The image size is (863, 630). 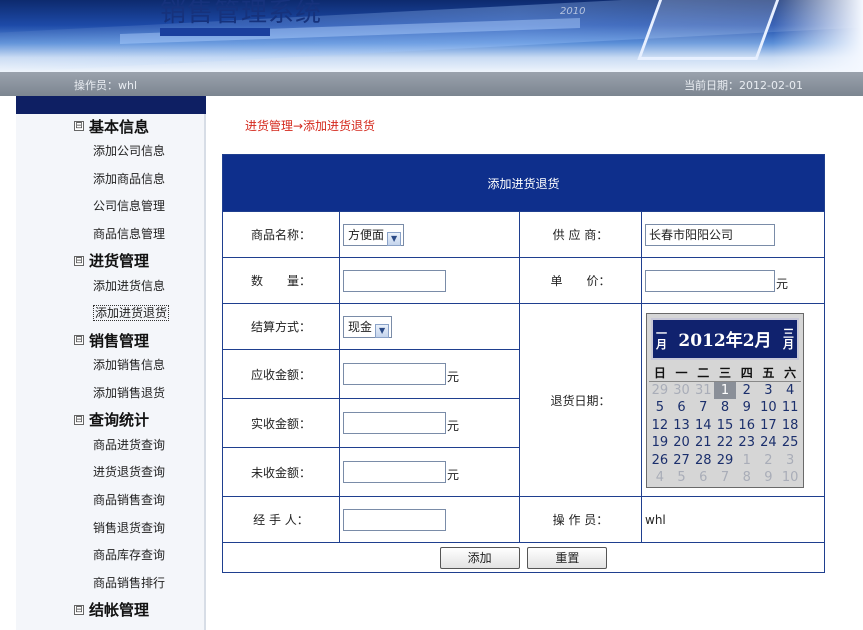 I want to click on calendar-day: 28, so click(x=703, y=461).